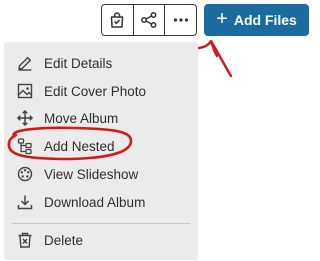 Image resolution: width=320 pixels, height=261 pixels. I want to click on toolbar-button-group, so click(149, 20).